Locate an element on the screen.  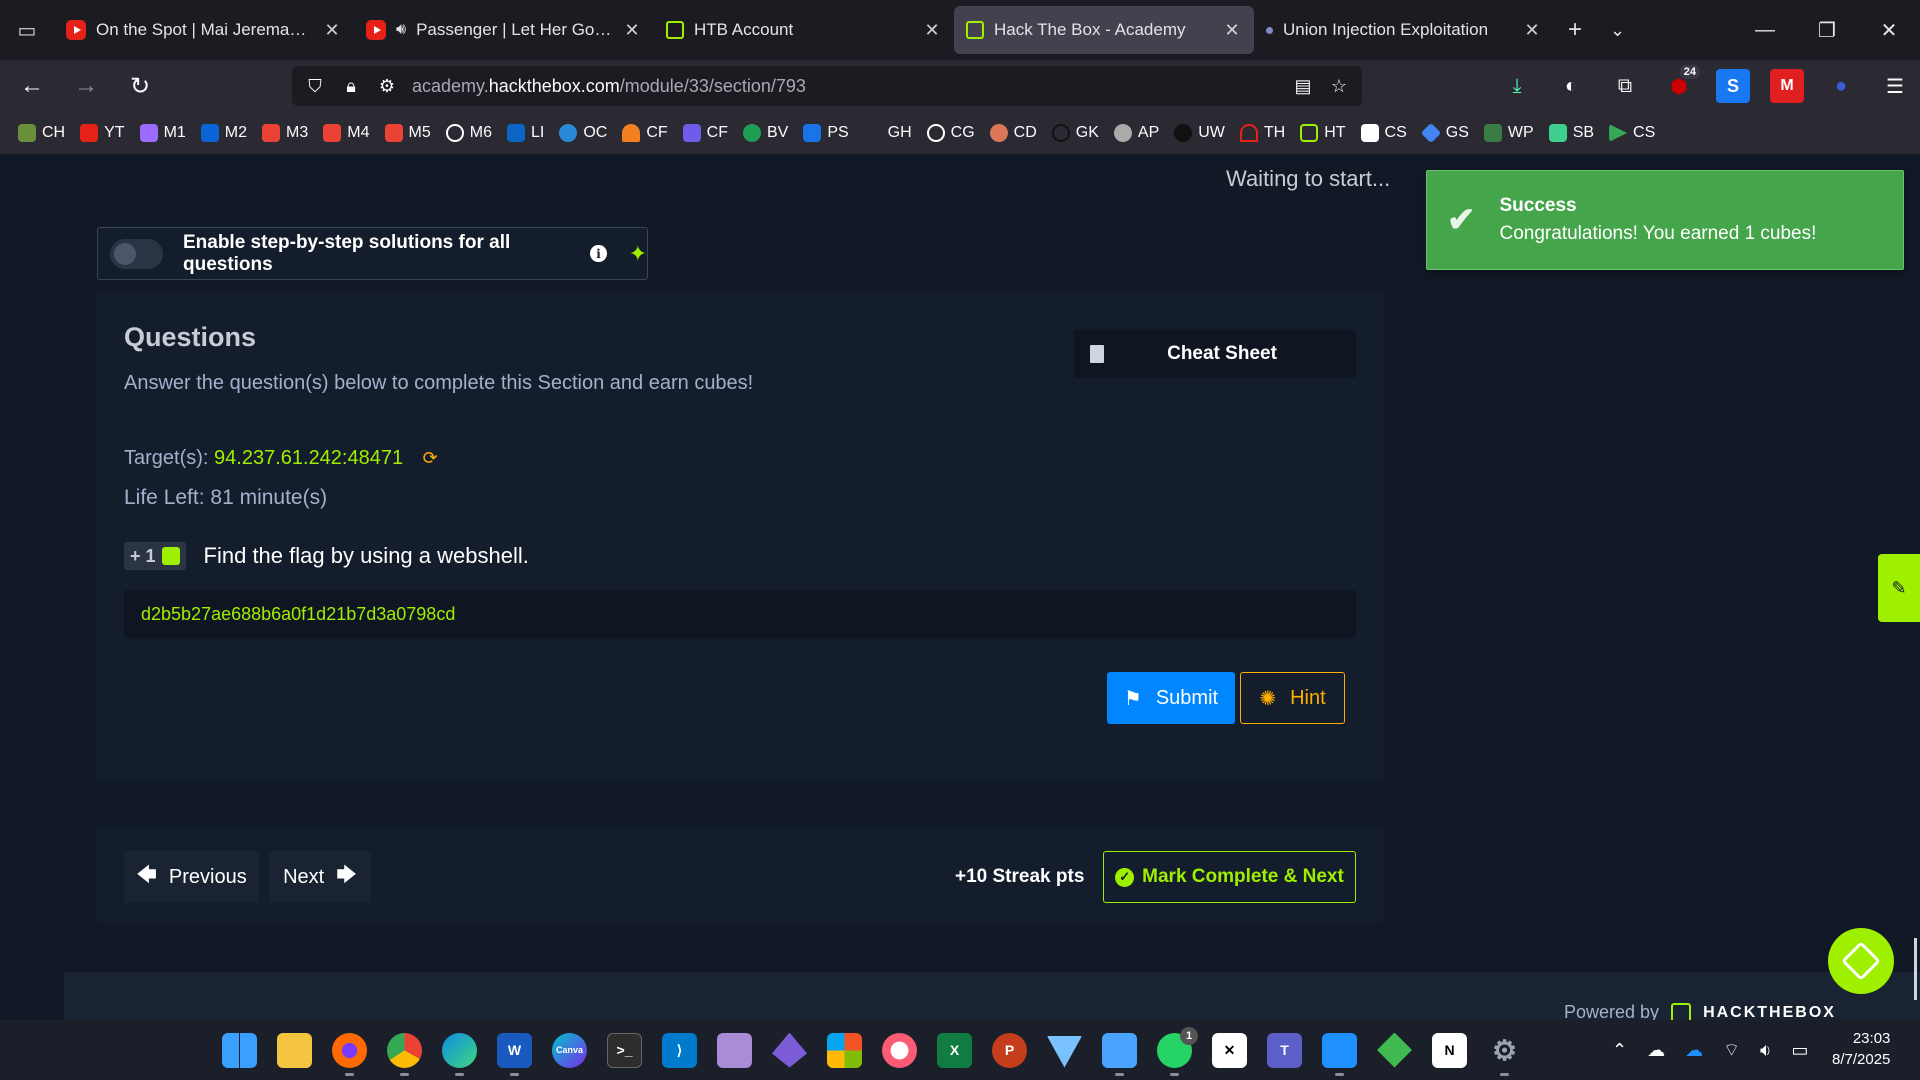
cube-fab-button is located at coordinates (1861, 961).